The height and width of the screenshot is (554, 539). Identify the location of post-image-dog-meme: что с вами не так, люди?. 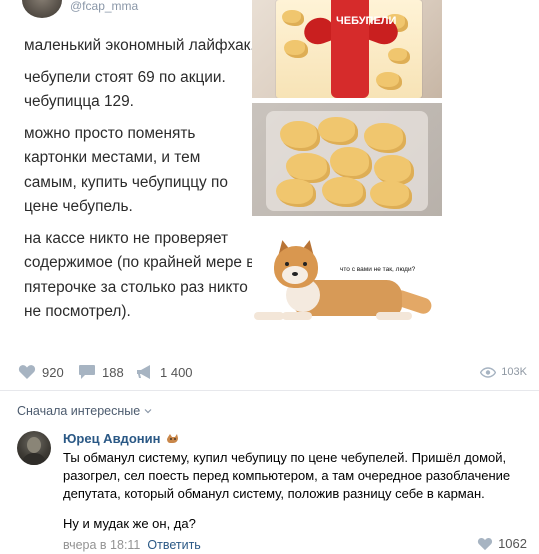
(347, 282).